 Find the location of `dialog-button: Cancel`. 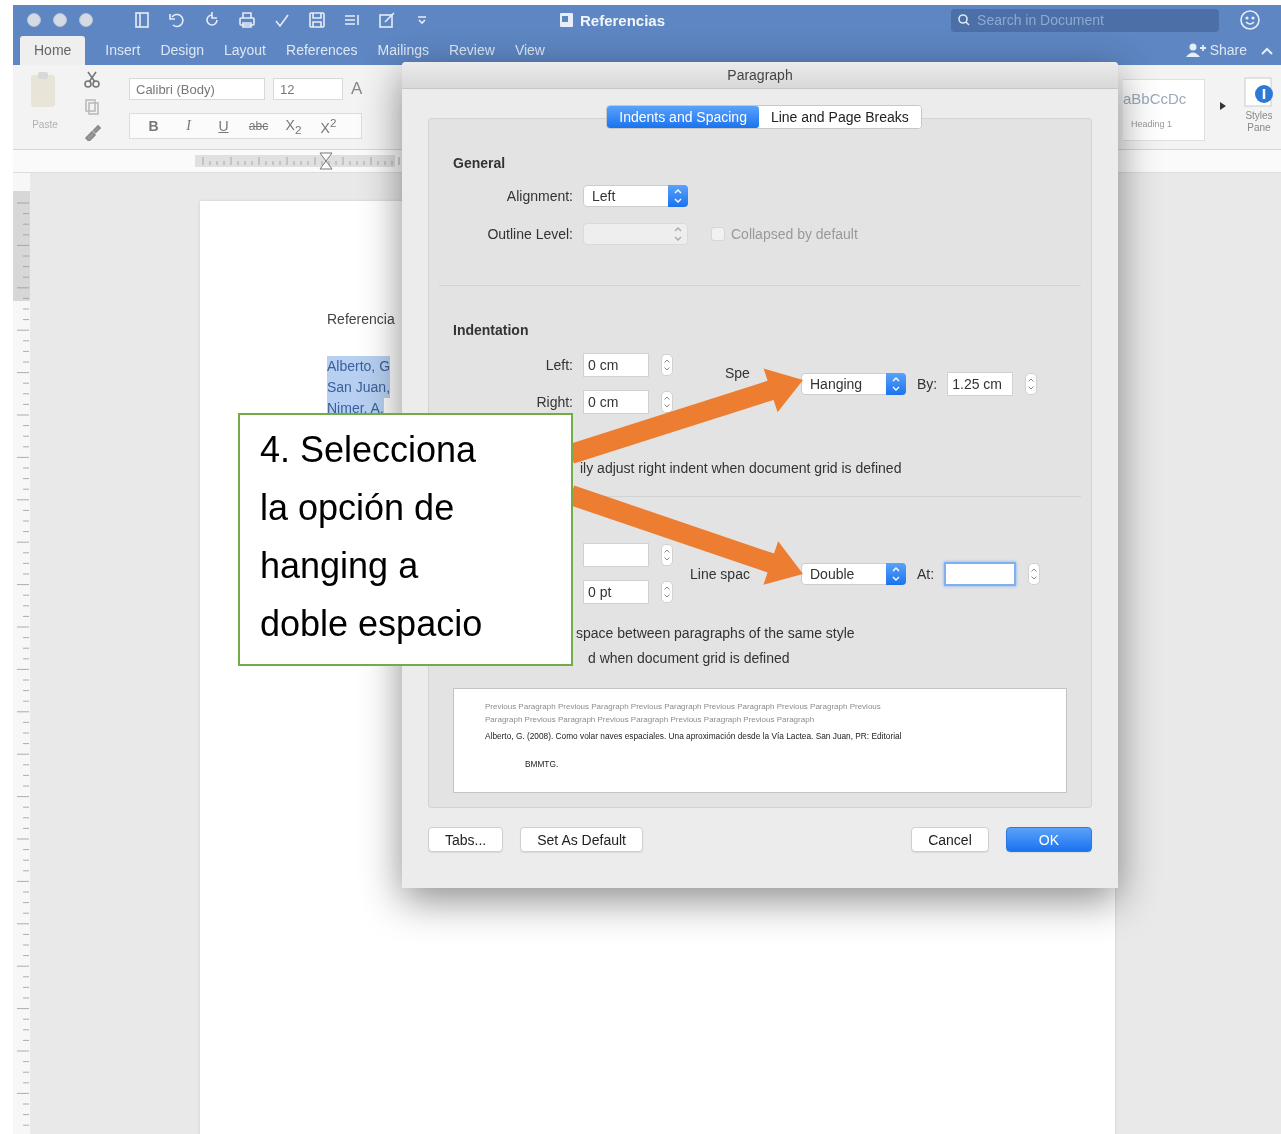

dialog-button: Cancel is located at coordinates (950, 839).